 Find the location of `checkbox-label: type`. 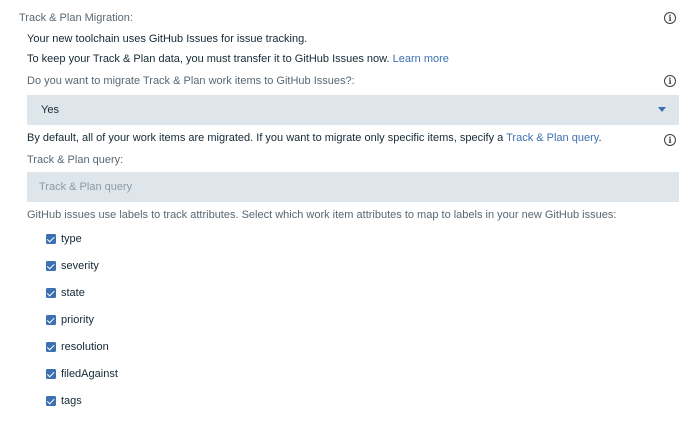

checkbox-label: type is located at coordinates (71, 239).